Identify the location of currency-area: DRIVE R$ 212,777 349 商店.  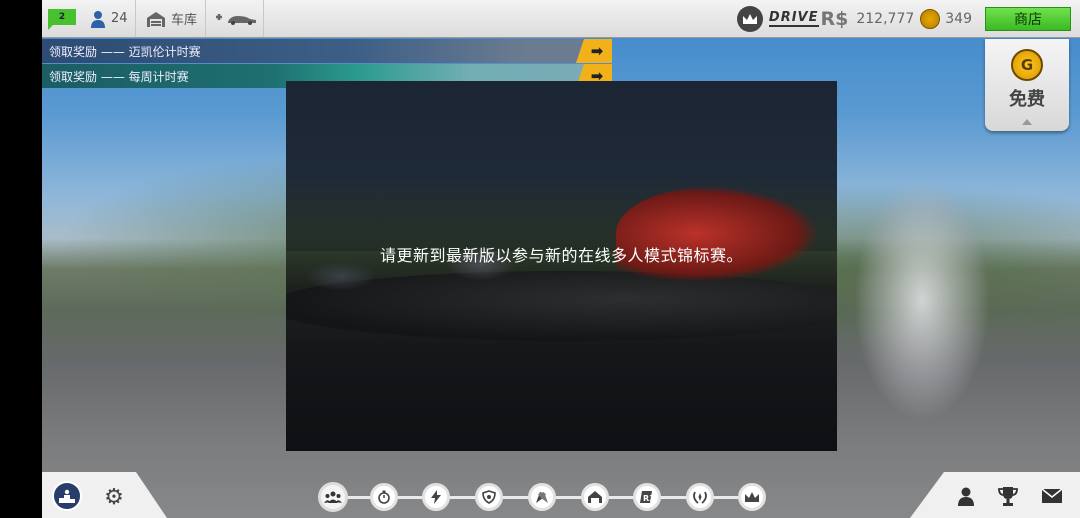
(908, 18).